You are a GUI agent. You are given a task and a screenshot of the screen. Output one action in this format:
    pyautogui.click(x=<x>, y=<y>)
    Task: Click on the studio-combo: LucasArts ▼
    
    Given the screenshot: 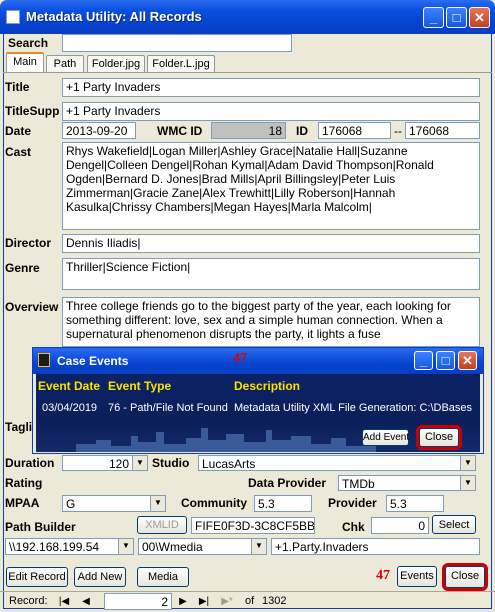 What is the action you would take?
    pyautogui.click(x=337, y=463)
    